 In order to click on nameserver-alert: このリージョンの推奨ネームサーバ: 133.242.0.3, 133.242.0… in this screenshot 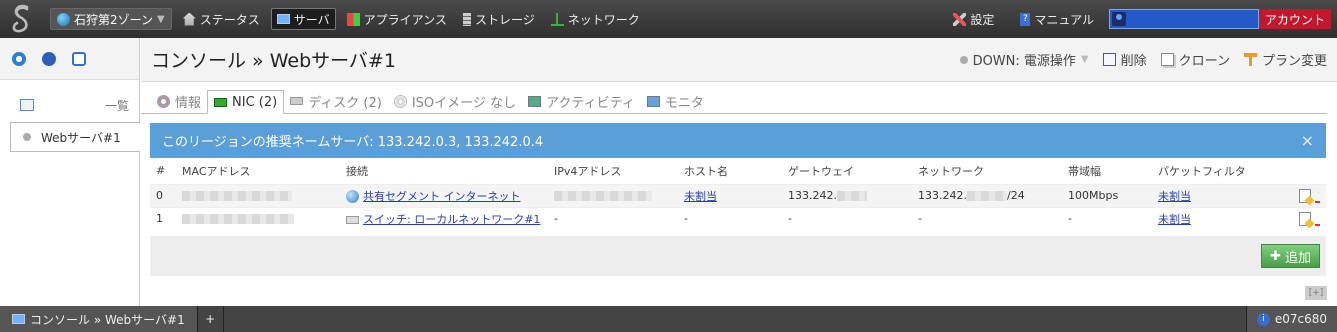, I will do `click(738, 140)`.